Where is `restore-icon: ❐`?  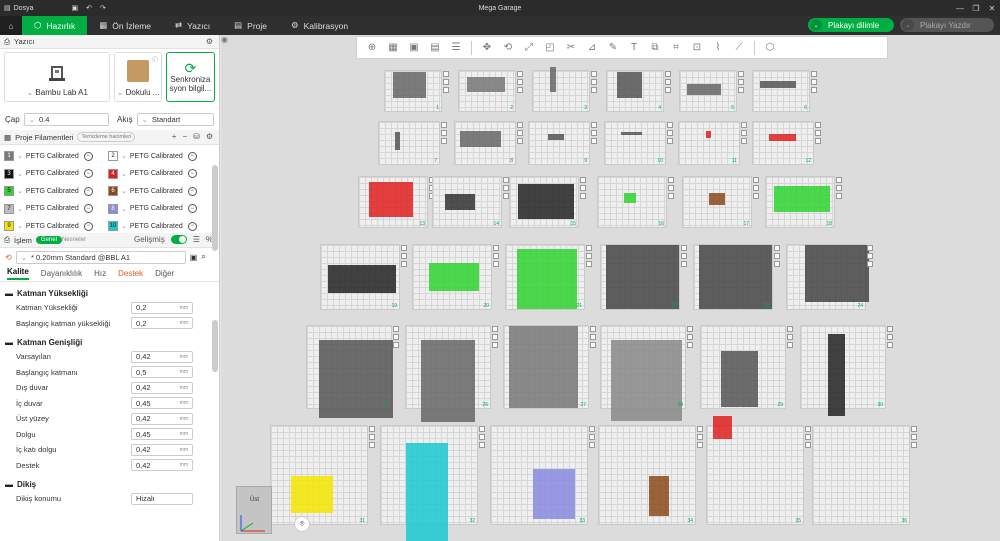 restore-icon: ❐ is located at coordinates (976, 8).